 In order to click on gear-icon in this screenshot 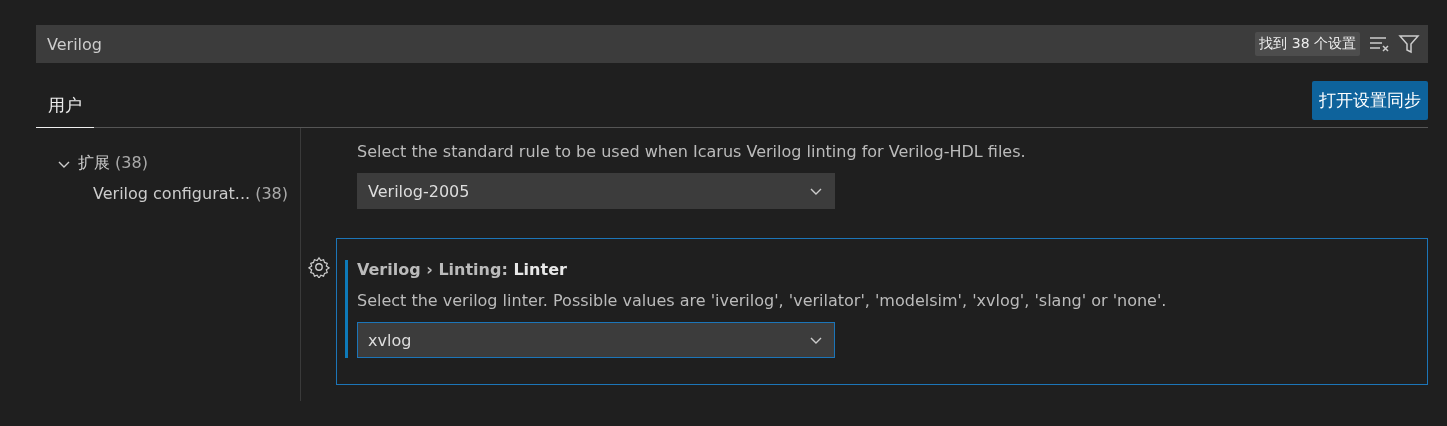, I will do `click(319, 267)`.